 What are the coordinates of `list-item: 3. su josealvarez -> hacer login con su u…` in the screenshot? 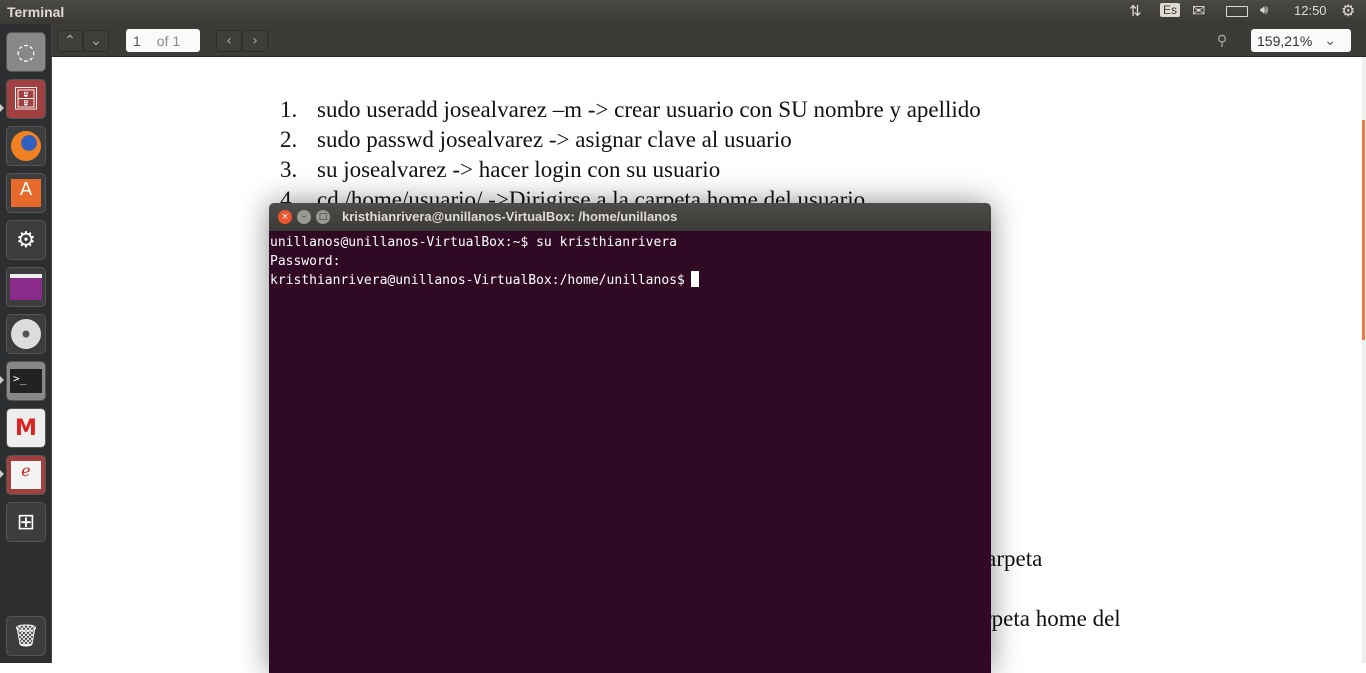 It's located at (500, 169).